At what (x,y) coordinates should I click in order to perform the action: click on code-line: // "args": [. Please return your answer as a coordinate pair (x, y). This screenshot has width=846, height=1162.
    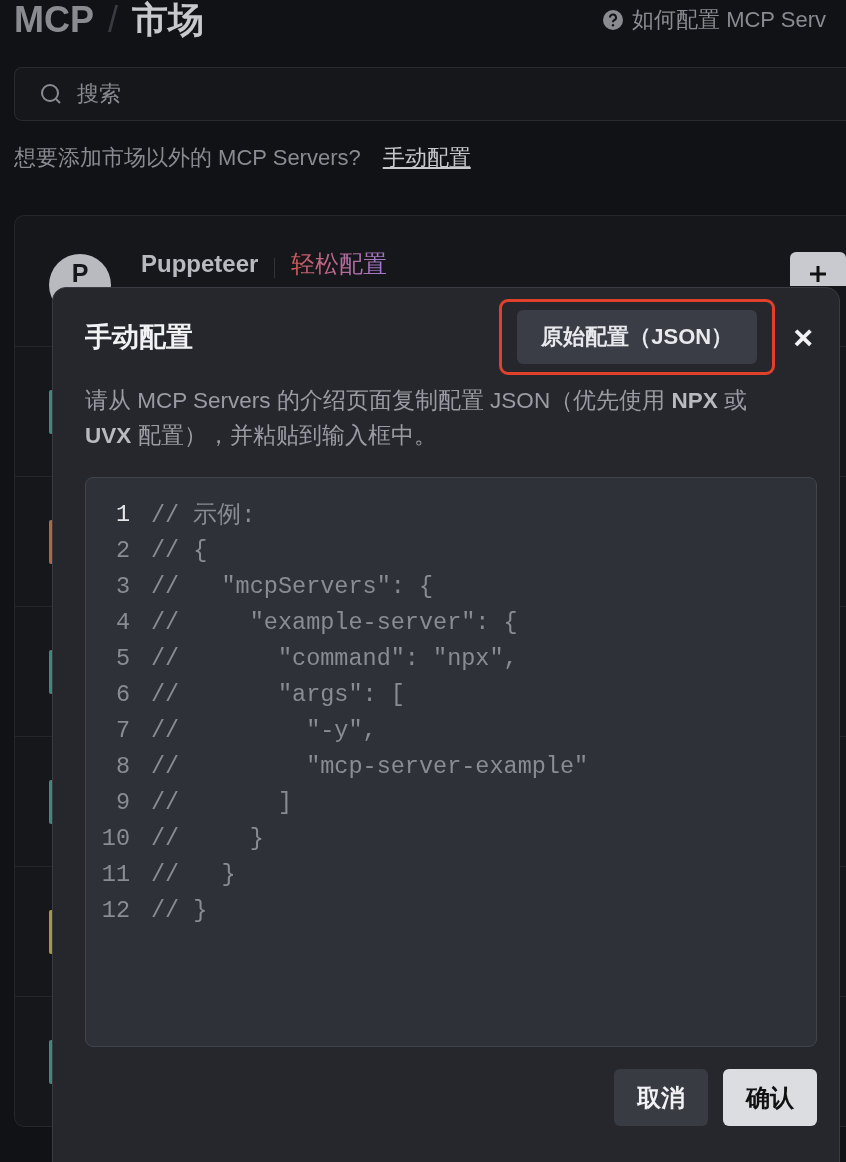
    Looking at the image, I should click on (278, 694).